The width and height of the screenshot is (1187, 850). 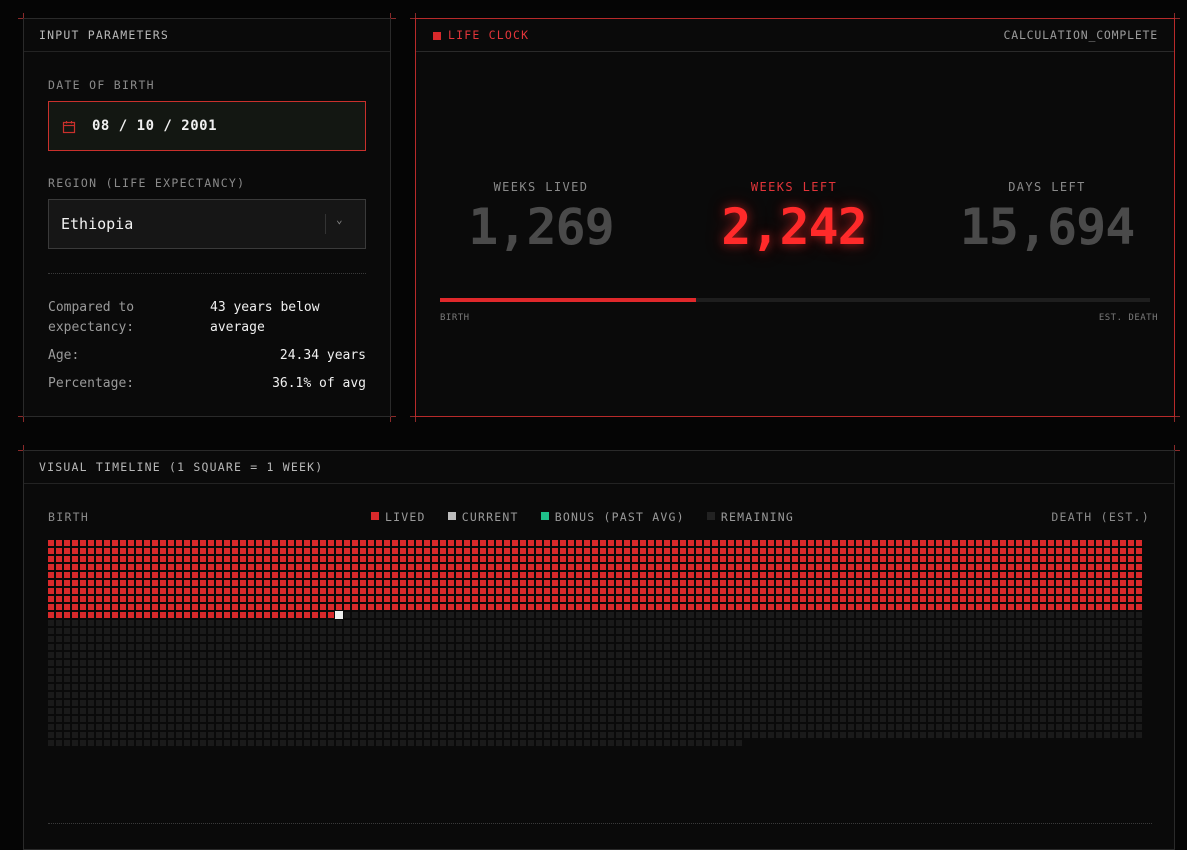 I want to click on chevron-down-icon: ⌄, so click(x=339, y=219).